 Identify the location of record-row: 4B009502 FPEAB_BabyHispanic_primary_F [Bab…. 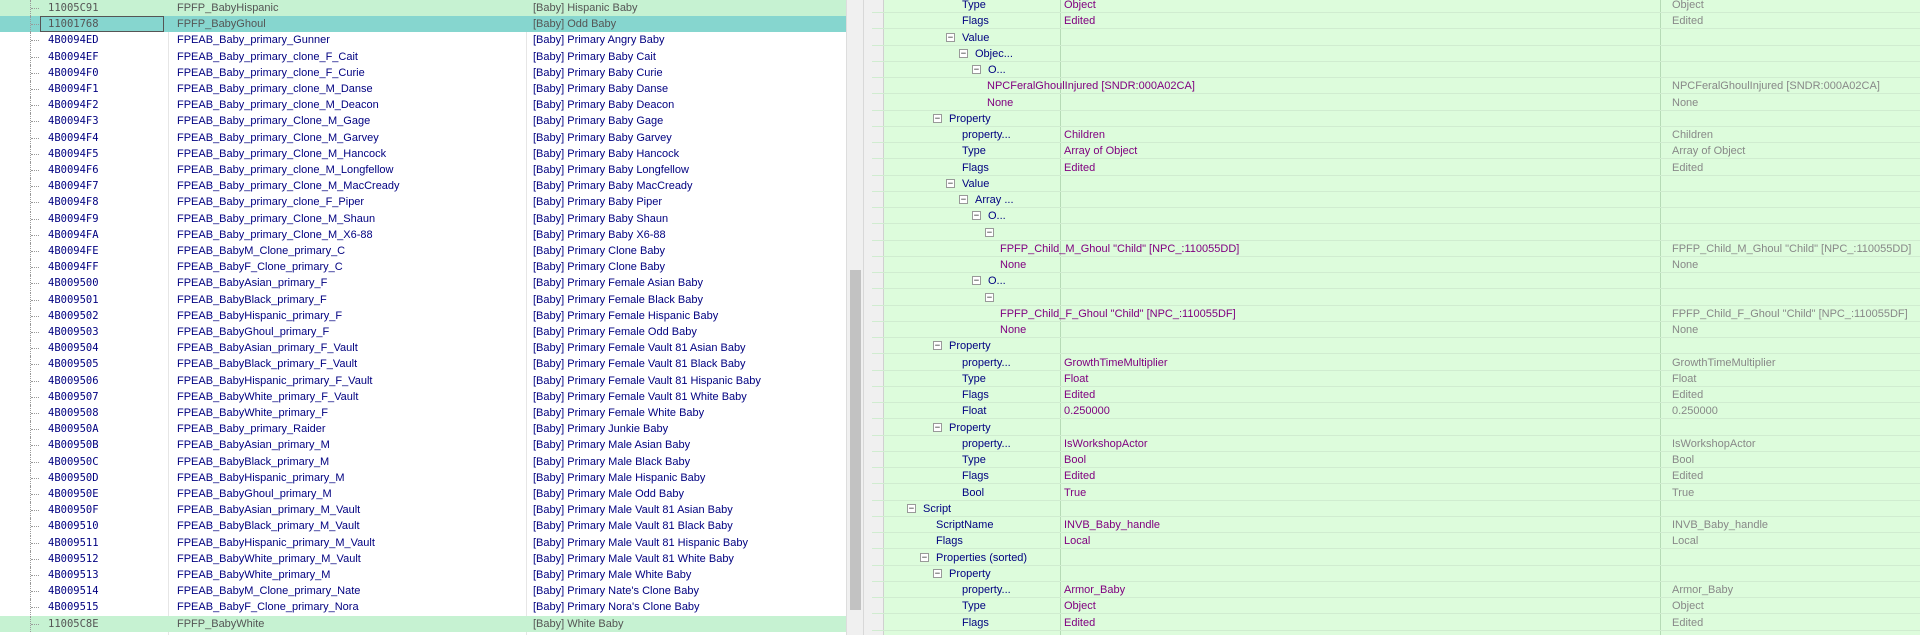
(423, 315).